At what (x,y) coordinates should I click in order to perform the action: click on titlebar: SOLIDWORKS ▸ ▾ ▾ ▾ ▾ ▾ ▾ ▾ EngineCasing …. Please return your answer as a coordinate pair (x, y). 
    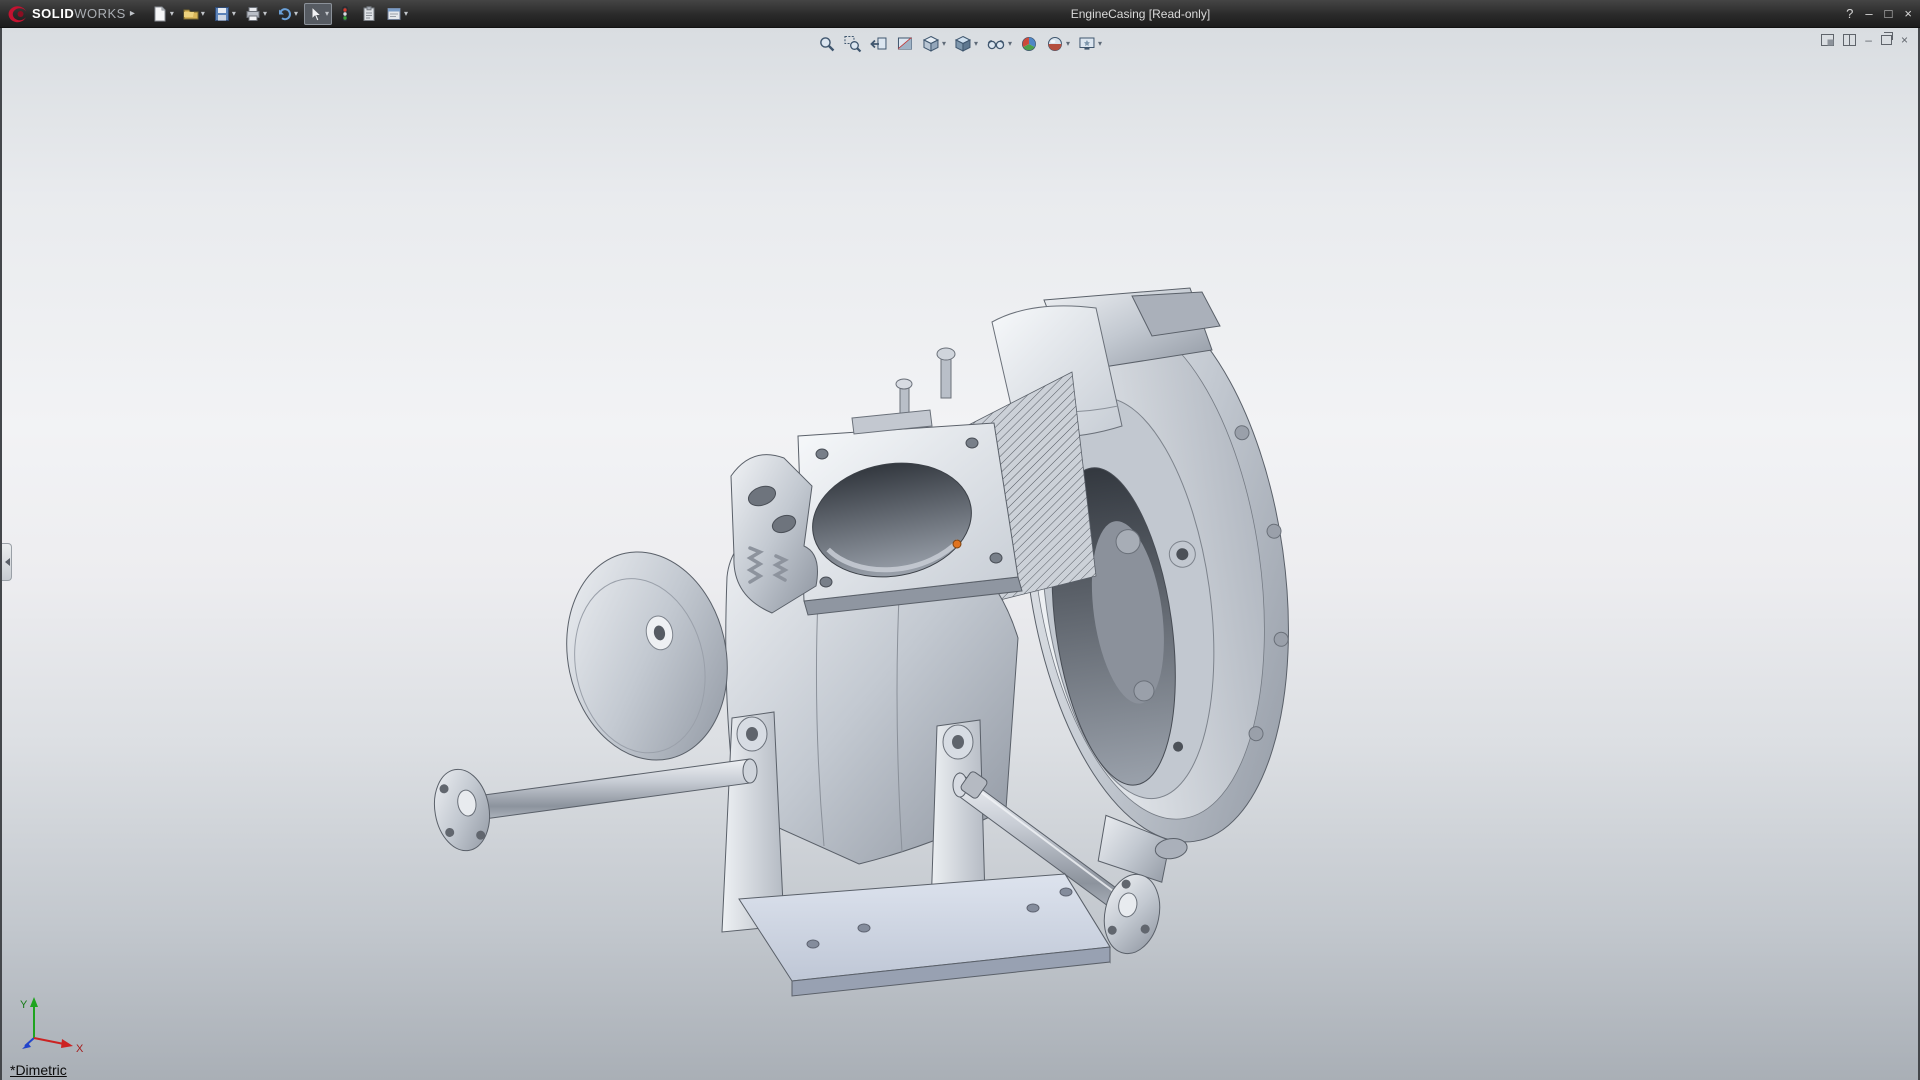
    Looking at the image, I should click on (960, 14).